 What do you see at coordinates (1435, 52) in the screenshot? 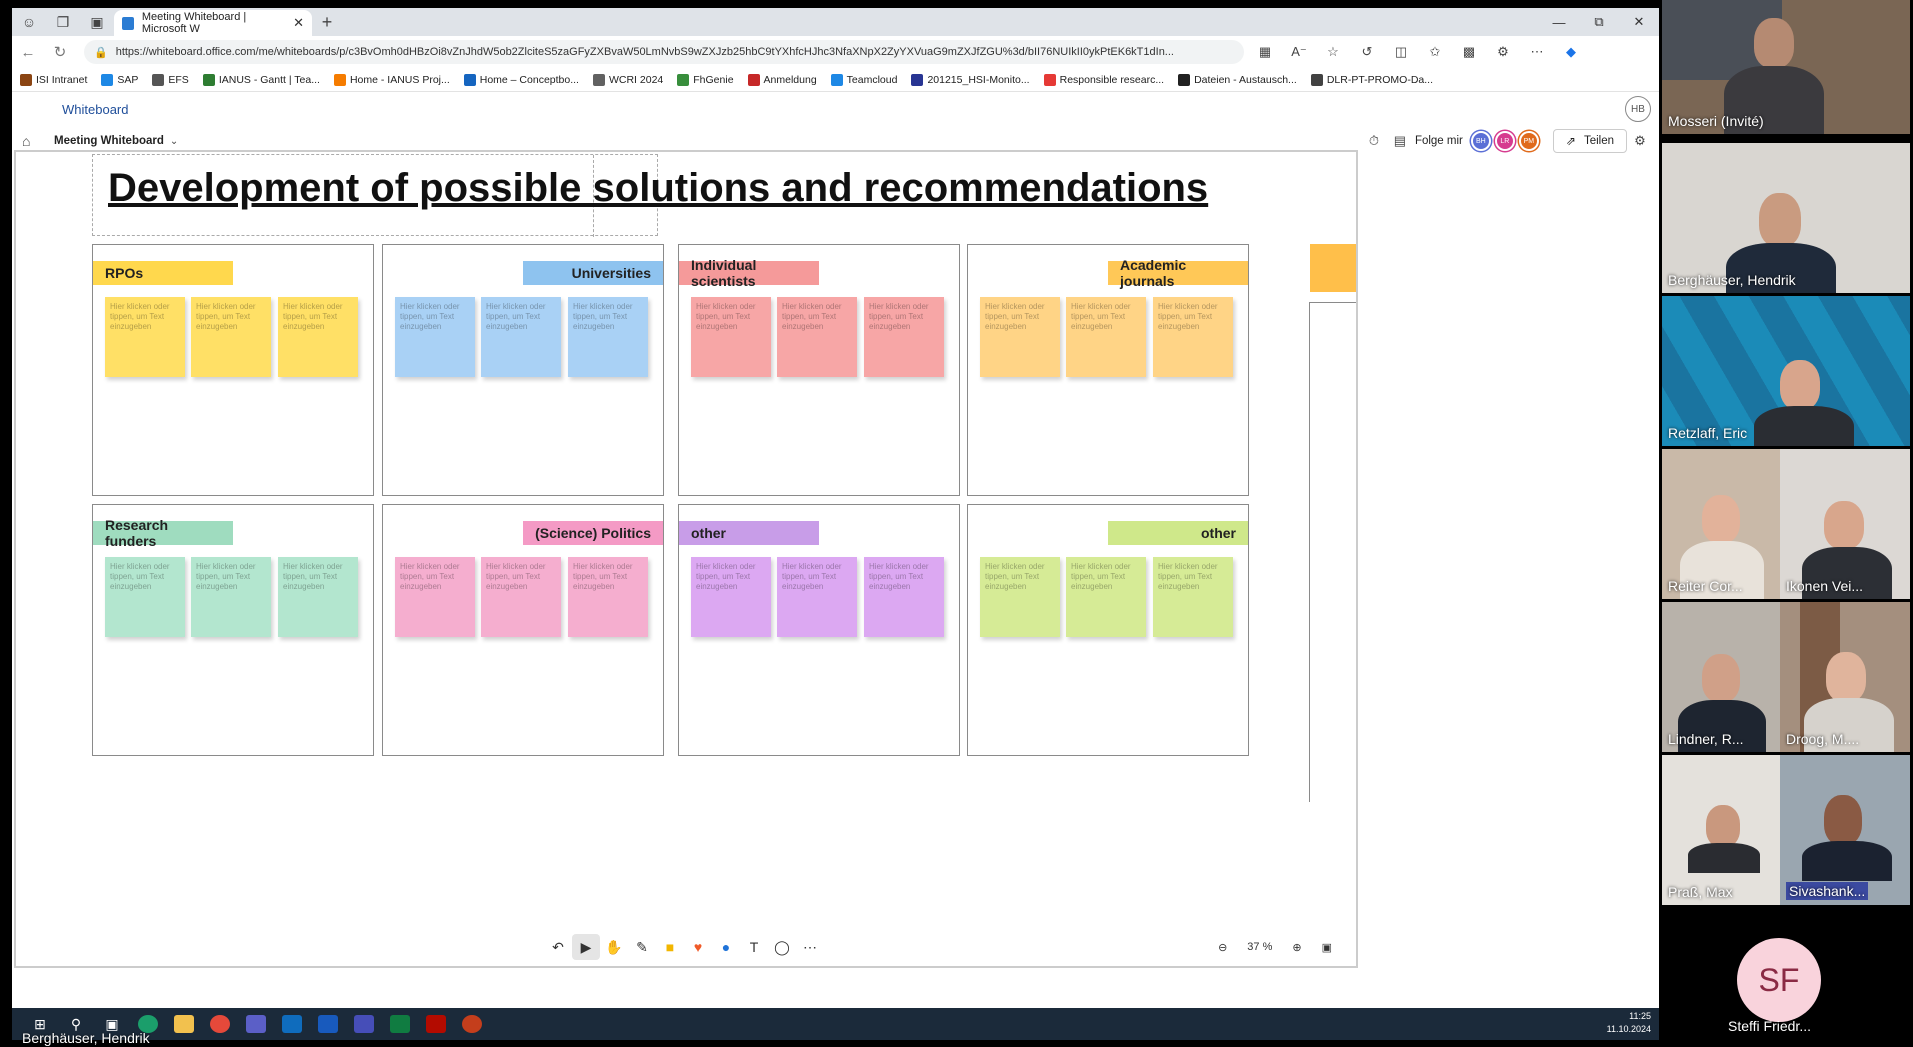
I see `favorites-icon: ✩` at bounding box center [1435, 52].